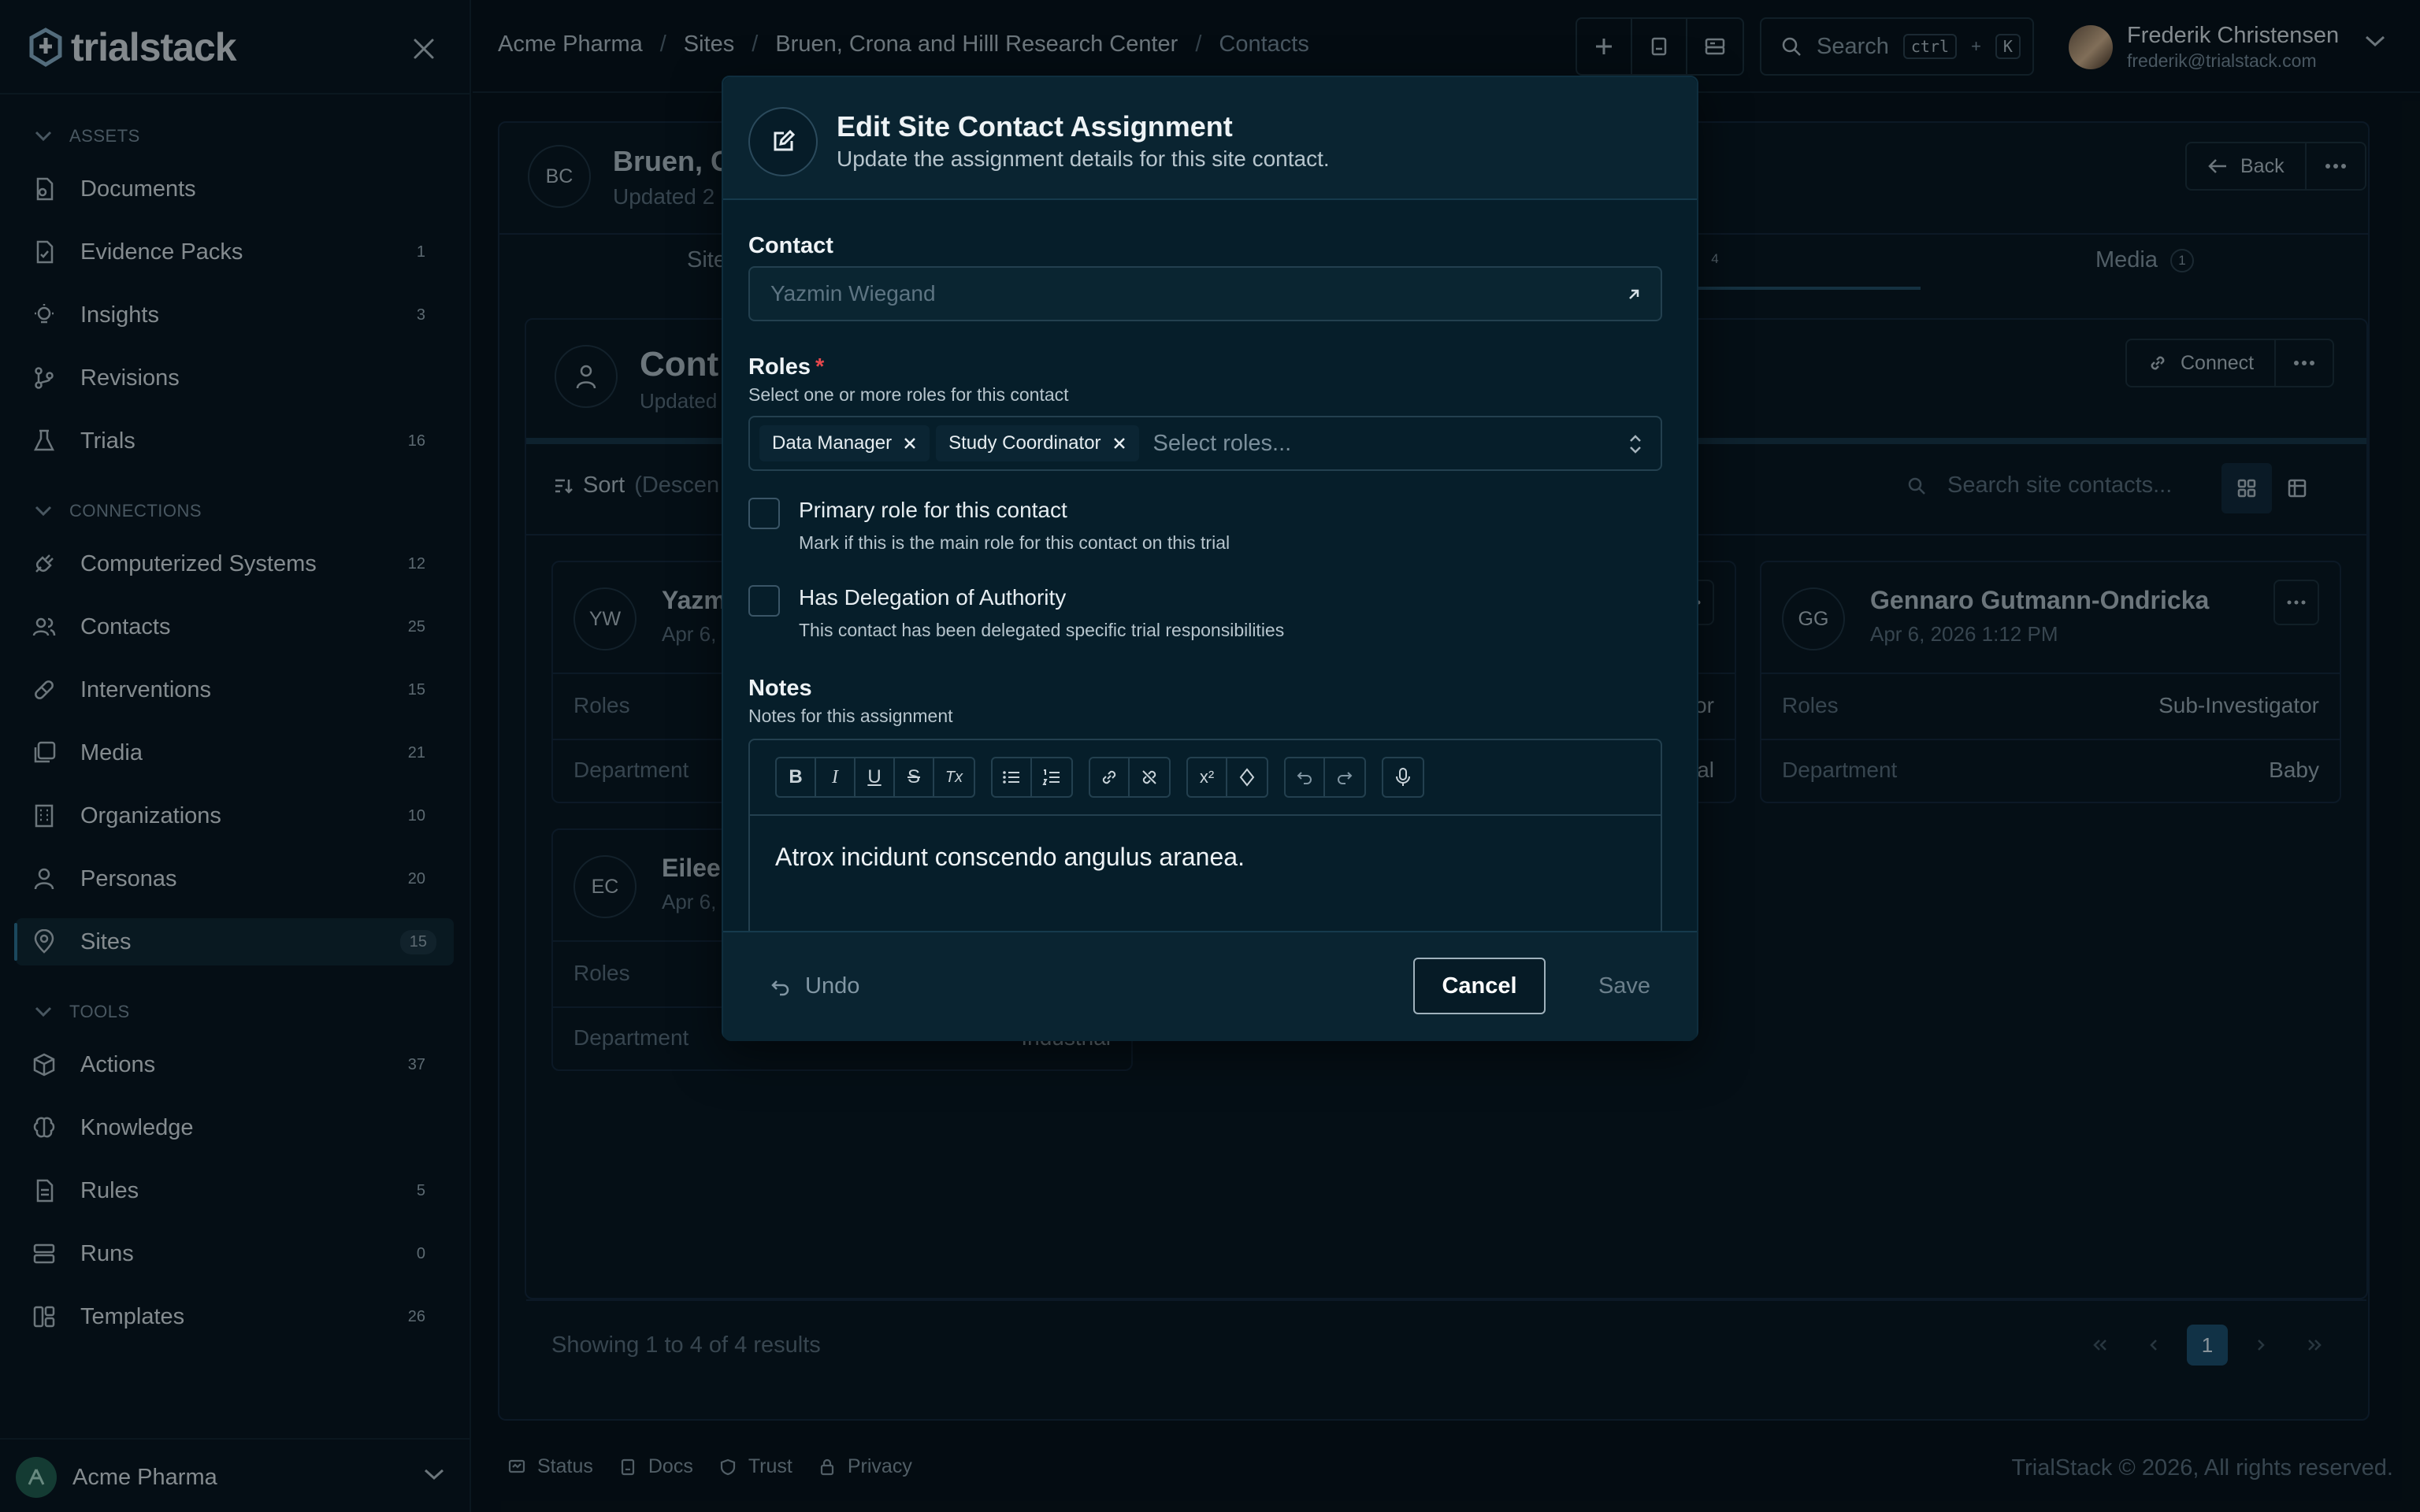 The image size is (2420, 1512). I want to click on numbered-list-button, so click(1051, 777).